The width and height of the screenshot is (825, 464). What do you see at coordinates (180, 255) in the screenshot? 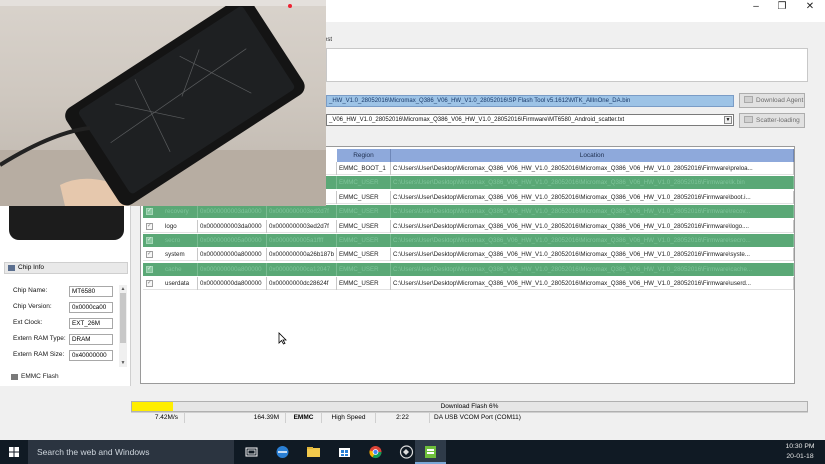
I see `cell-name: system` at bounding box center [180, 255].